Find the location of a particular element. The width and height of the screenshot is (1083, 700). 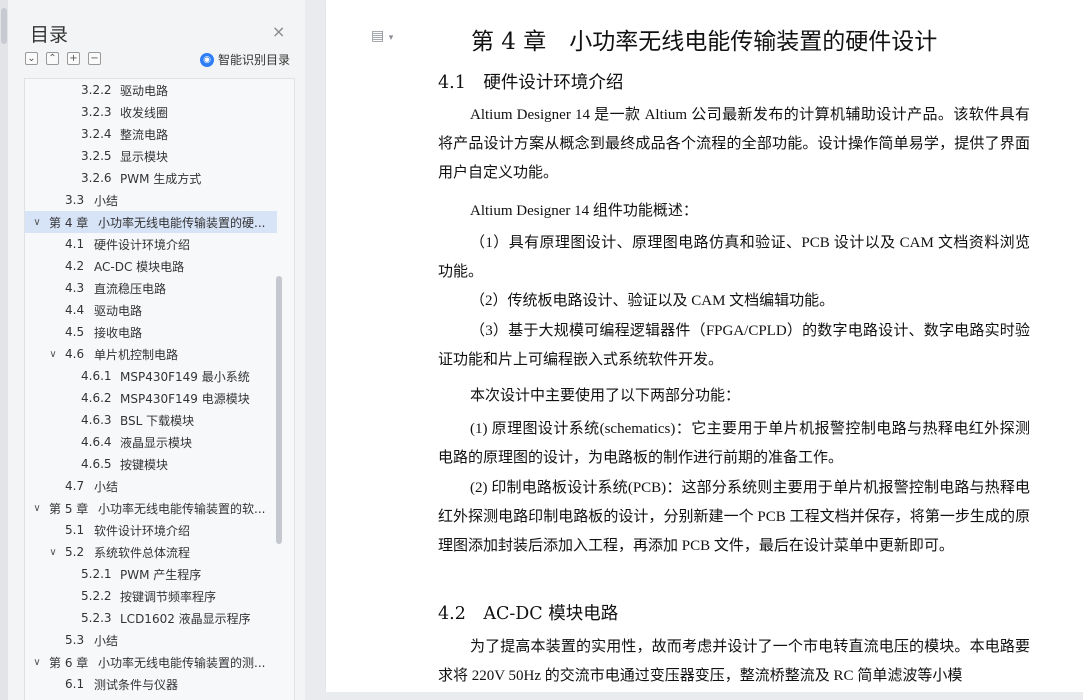

toc-item: 5.2.3 LCD1602 液晶显示程序 is located at coordinates (151, 618).